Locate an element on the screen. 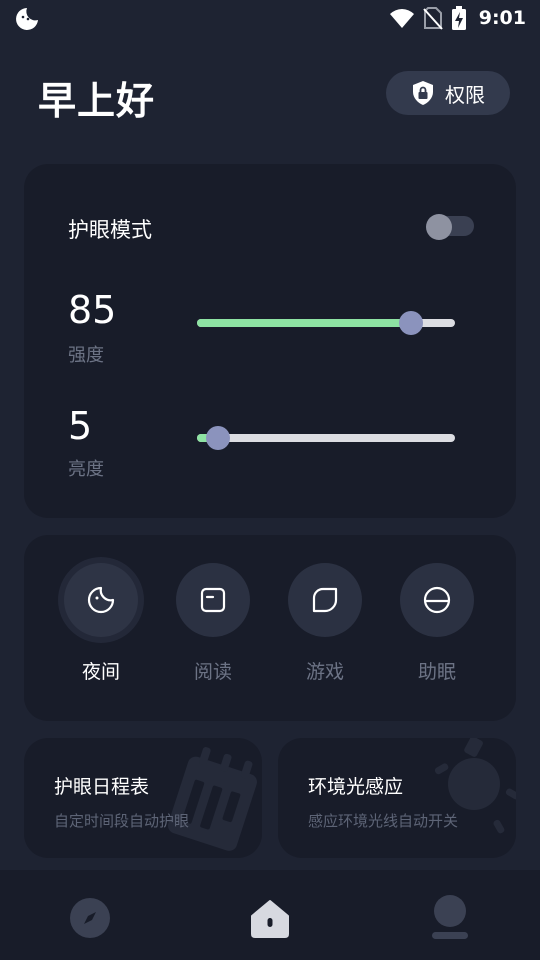 This screenshot has width=540, height=960. mode-reading-label: 阅读 is located at coordinates (212, 672).